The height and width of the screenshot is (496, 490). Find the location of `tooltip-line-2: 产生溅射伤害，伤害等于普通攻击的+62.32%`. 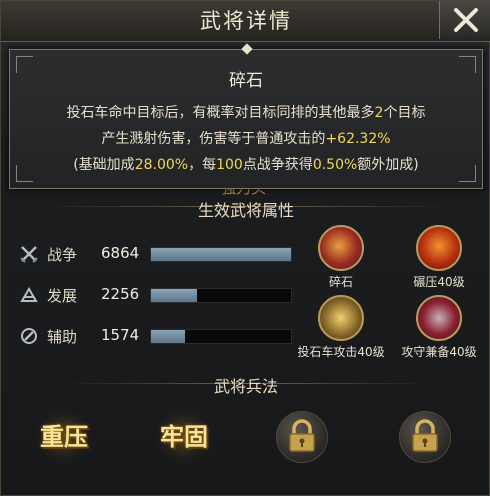

tooltip-line-2: 产生溅射伤害，伤害等于普通攻击的+62.32% is located at coordinates (246, 138).